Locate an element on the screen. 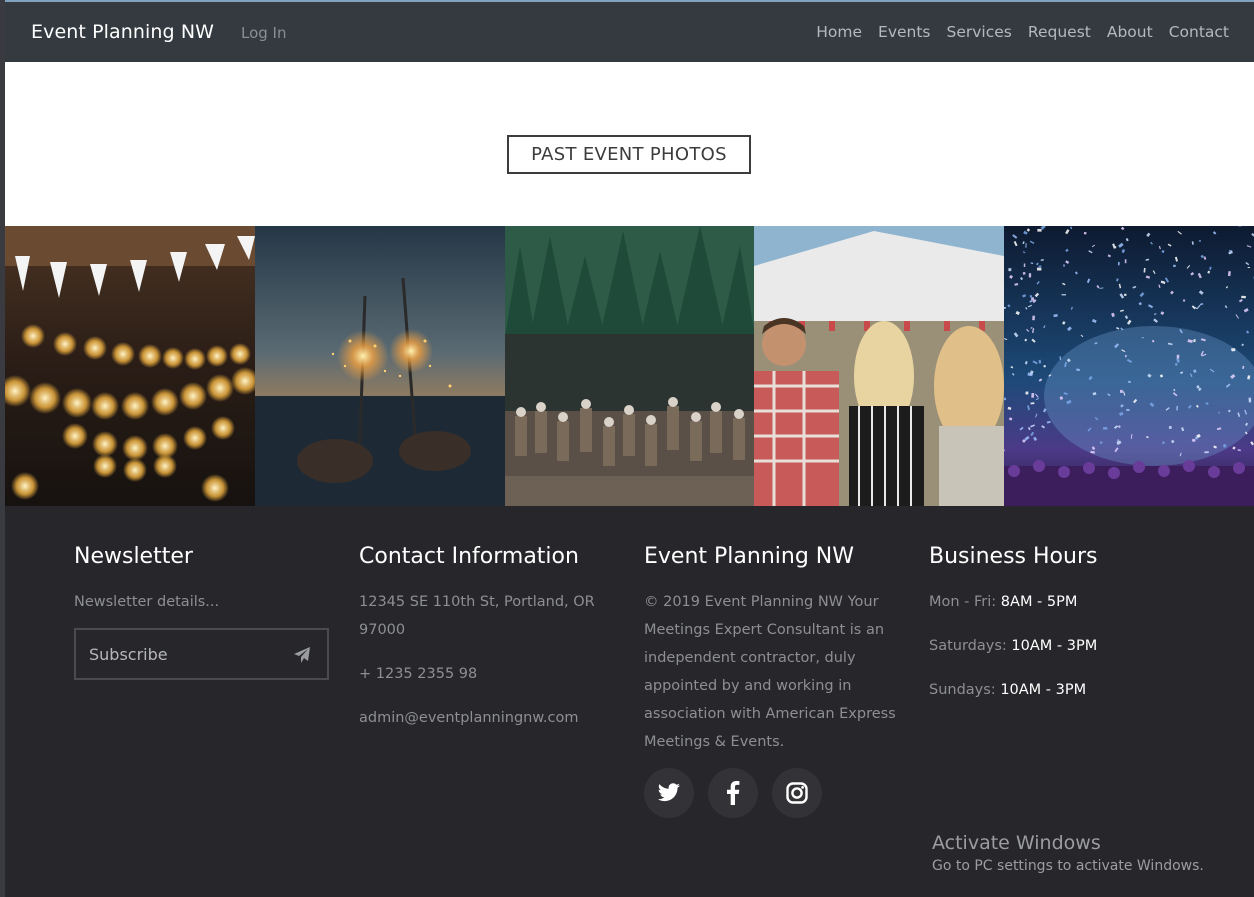  instagram-icon is located at coordinates (797, 793).